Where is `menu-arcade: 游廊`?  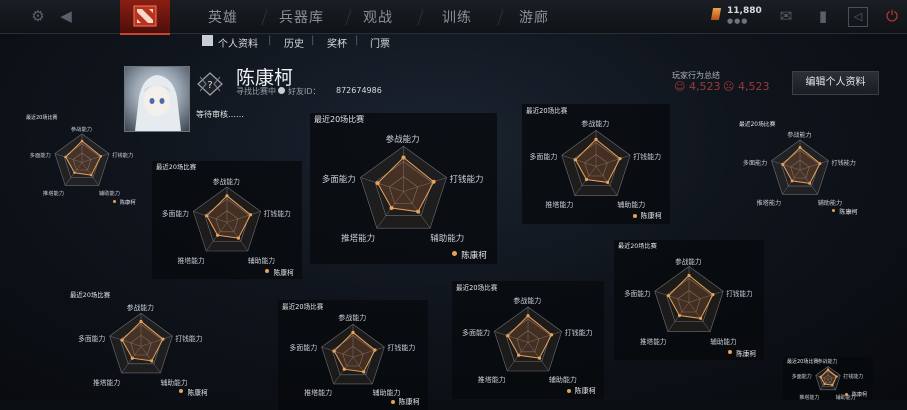 menu-arcade: 游廊 is located at coordinates (534, 17).